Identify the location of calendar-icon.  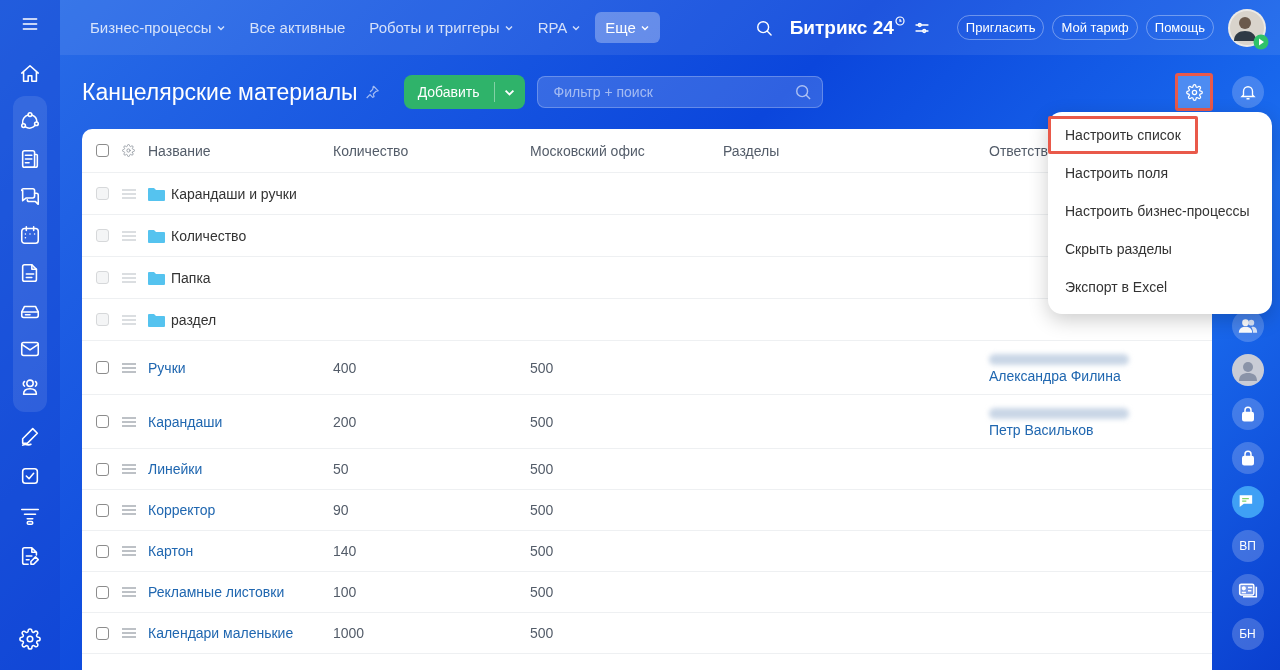
(30, 235).